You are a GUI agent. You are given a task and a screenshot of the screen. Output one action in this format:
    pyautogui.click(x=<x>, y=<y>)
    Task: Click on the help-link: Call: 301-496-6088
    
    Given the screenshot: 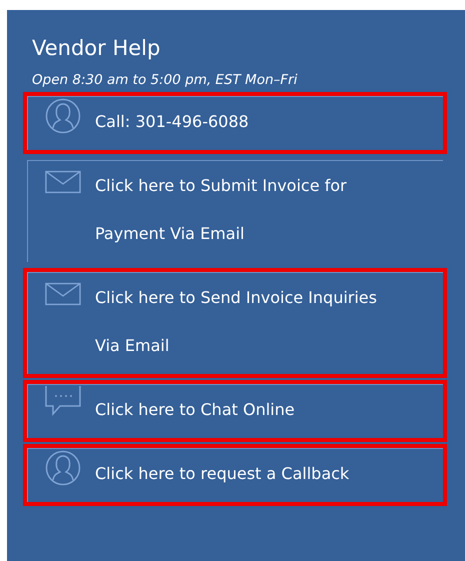 What is the action you would take?
    pyautogui.click(x=235, y=123)
    